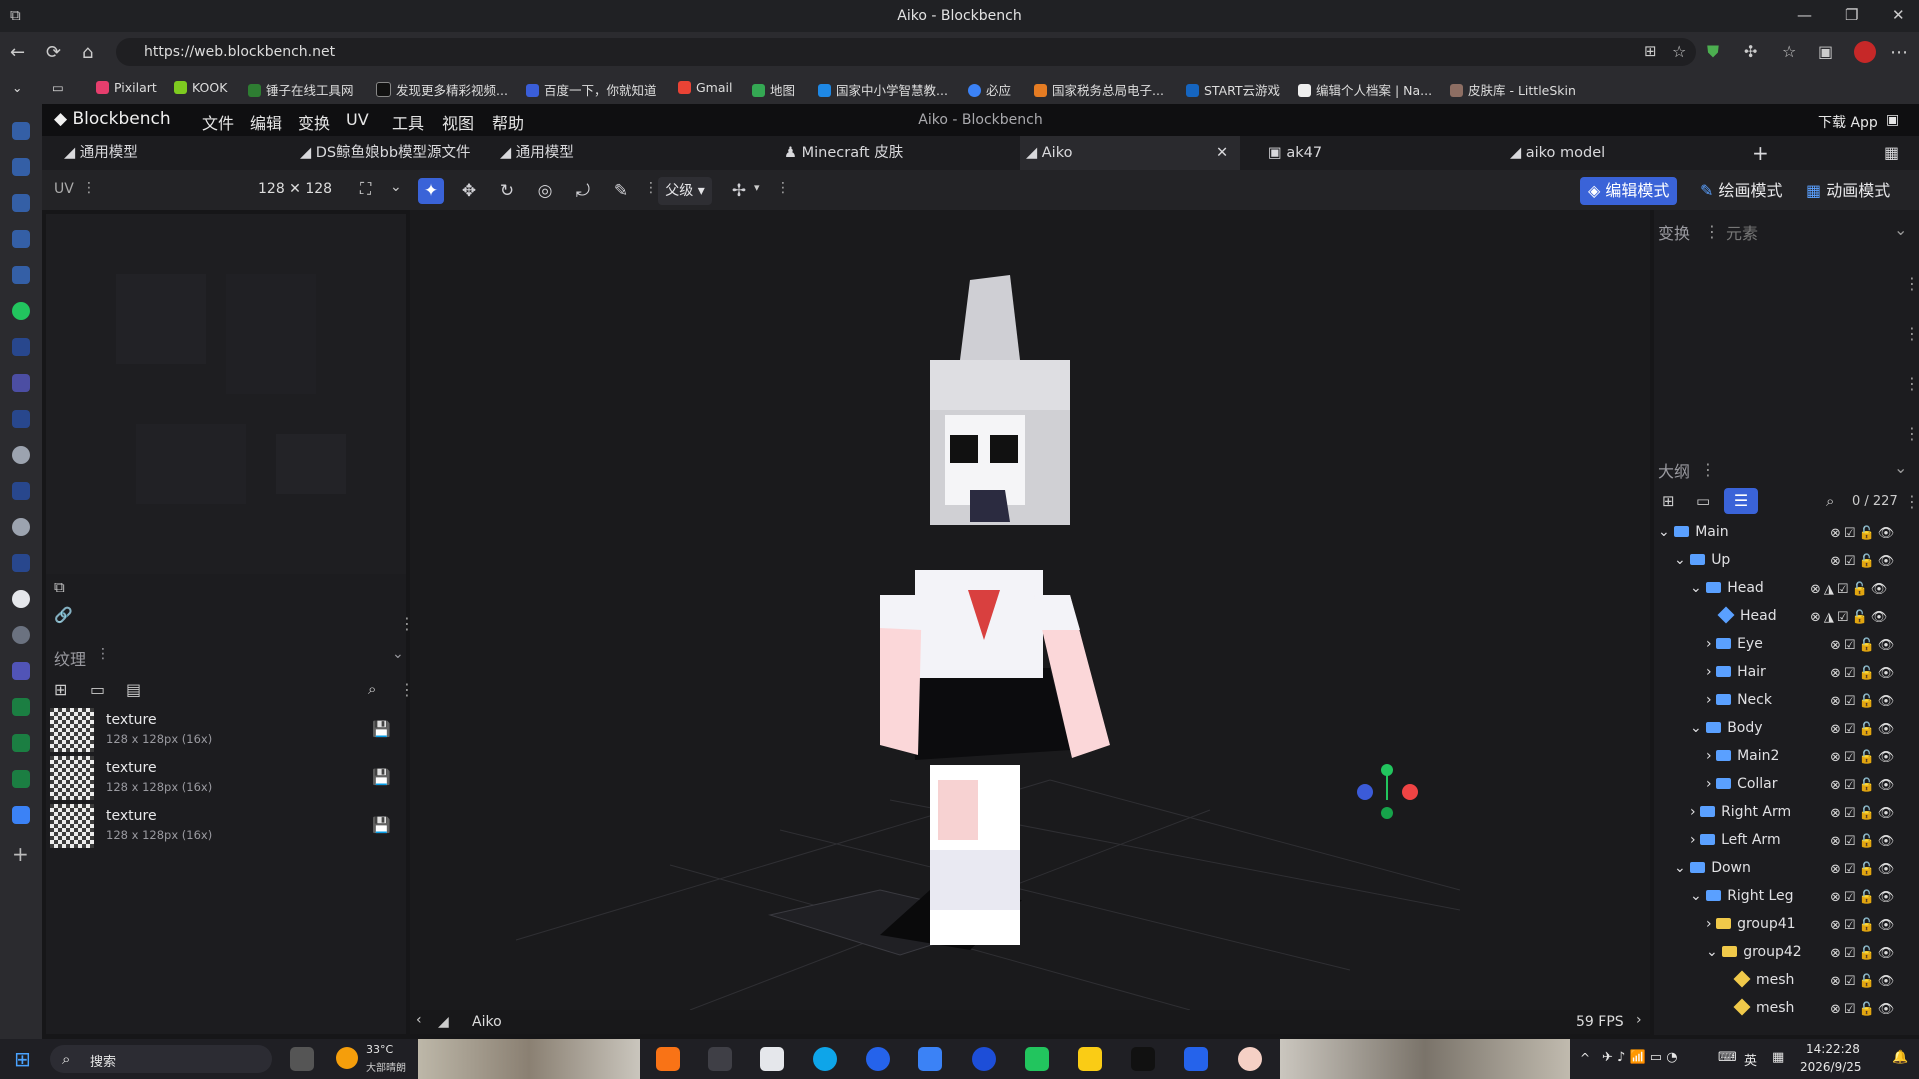  What do you see at coordinates (59, 587) in the screenshot?
I see `duplicate-icon: ⧉` at bounding box center [59, 587].